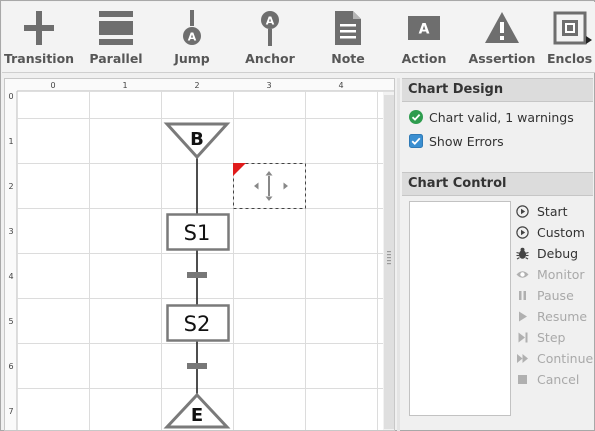 This screenshot has width=595, height=431. What do you see at coordinates (460, 308) in the screenshot?
I see `chart-instance-list` at bounding box center [460, 308].